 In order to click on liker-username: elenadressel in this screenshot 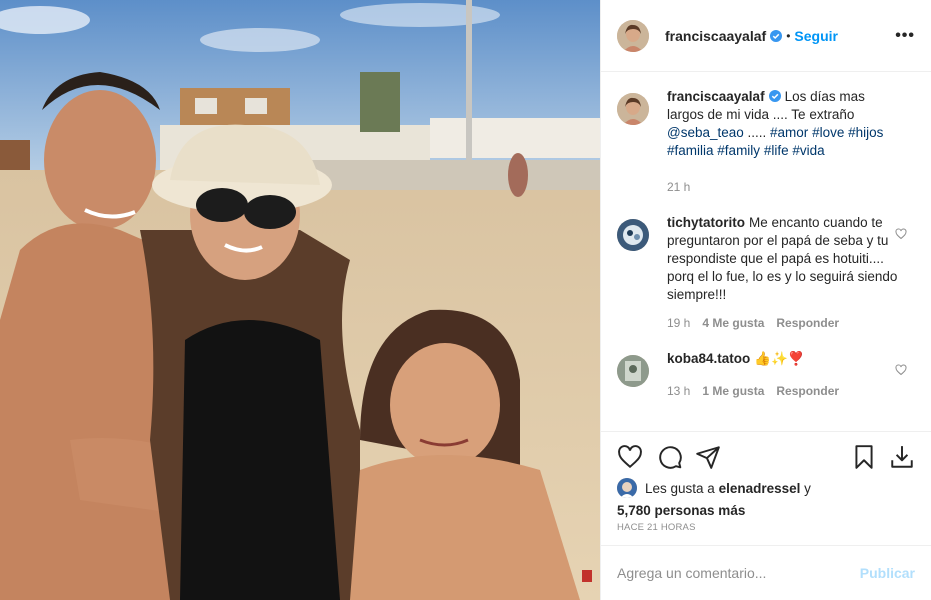, I will do `click(760, 488)`.